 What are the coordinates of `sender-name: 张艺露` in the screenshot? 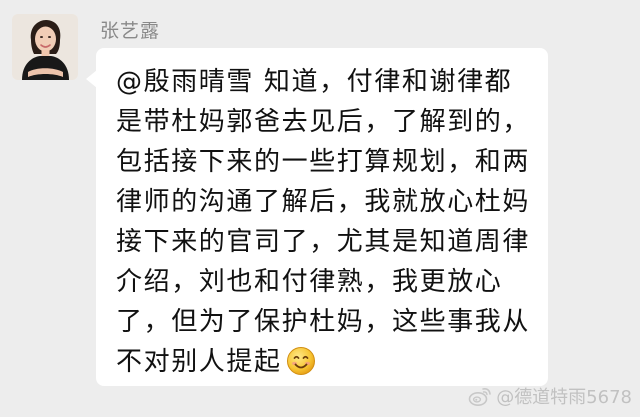 It's located at (130, 31).